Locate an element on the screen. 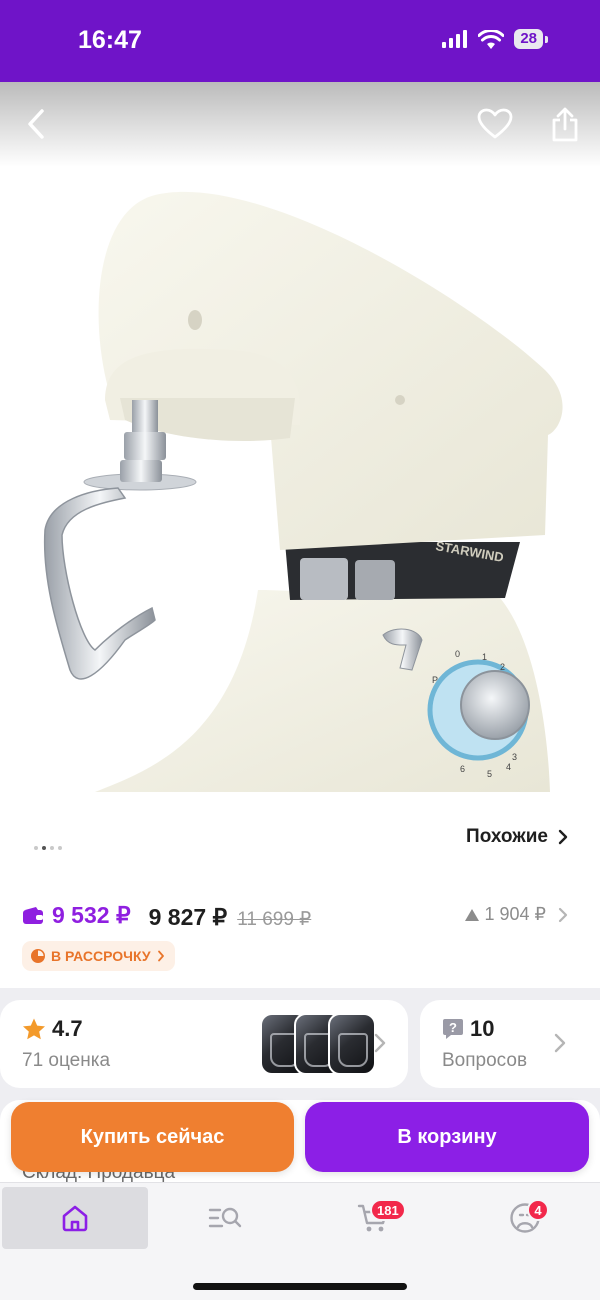 This screenshot has width=600, height=1300. wallet-price: 9 532 ₽ is located at coordinates (76, 915).